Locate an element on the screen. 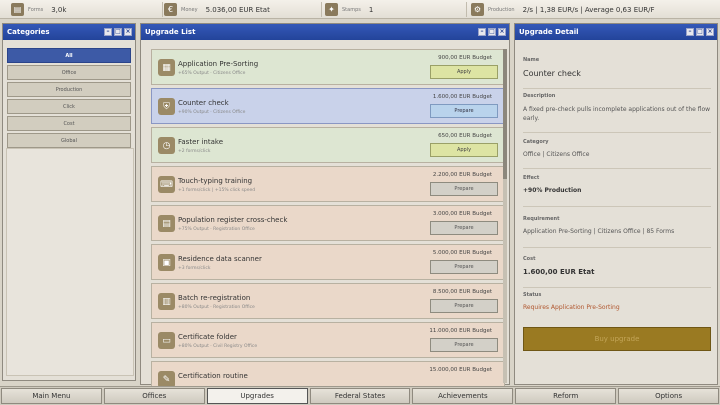  upgrade-name: Application Pre-Sorting is located at coordinates (218, 64).